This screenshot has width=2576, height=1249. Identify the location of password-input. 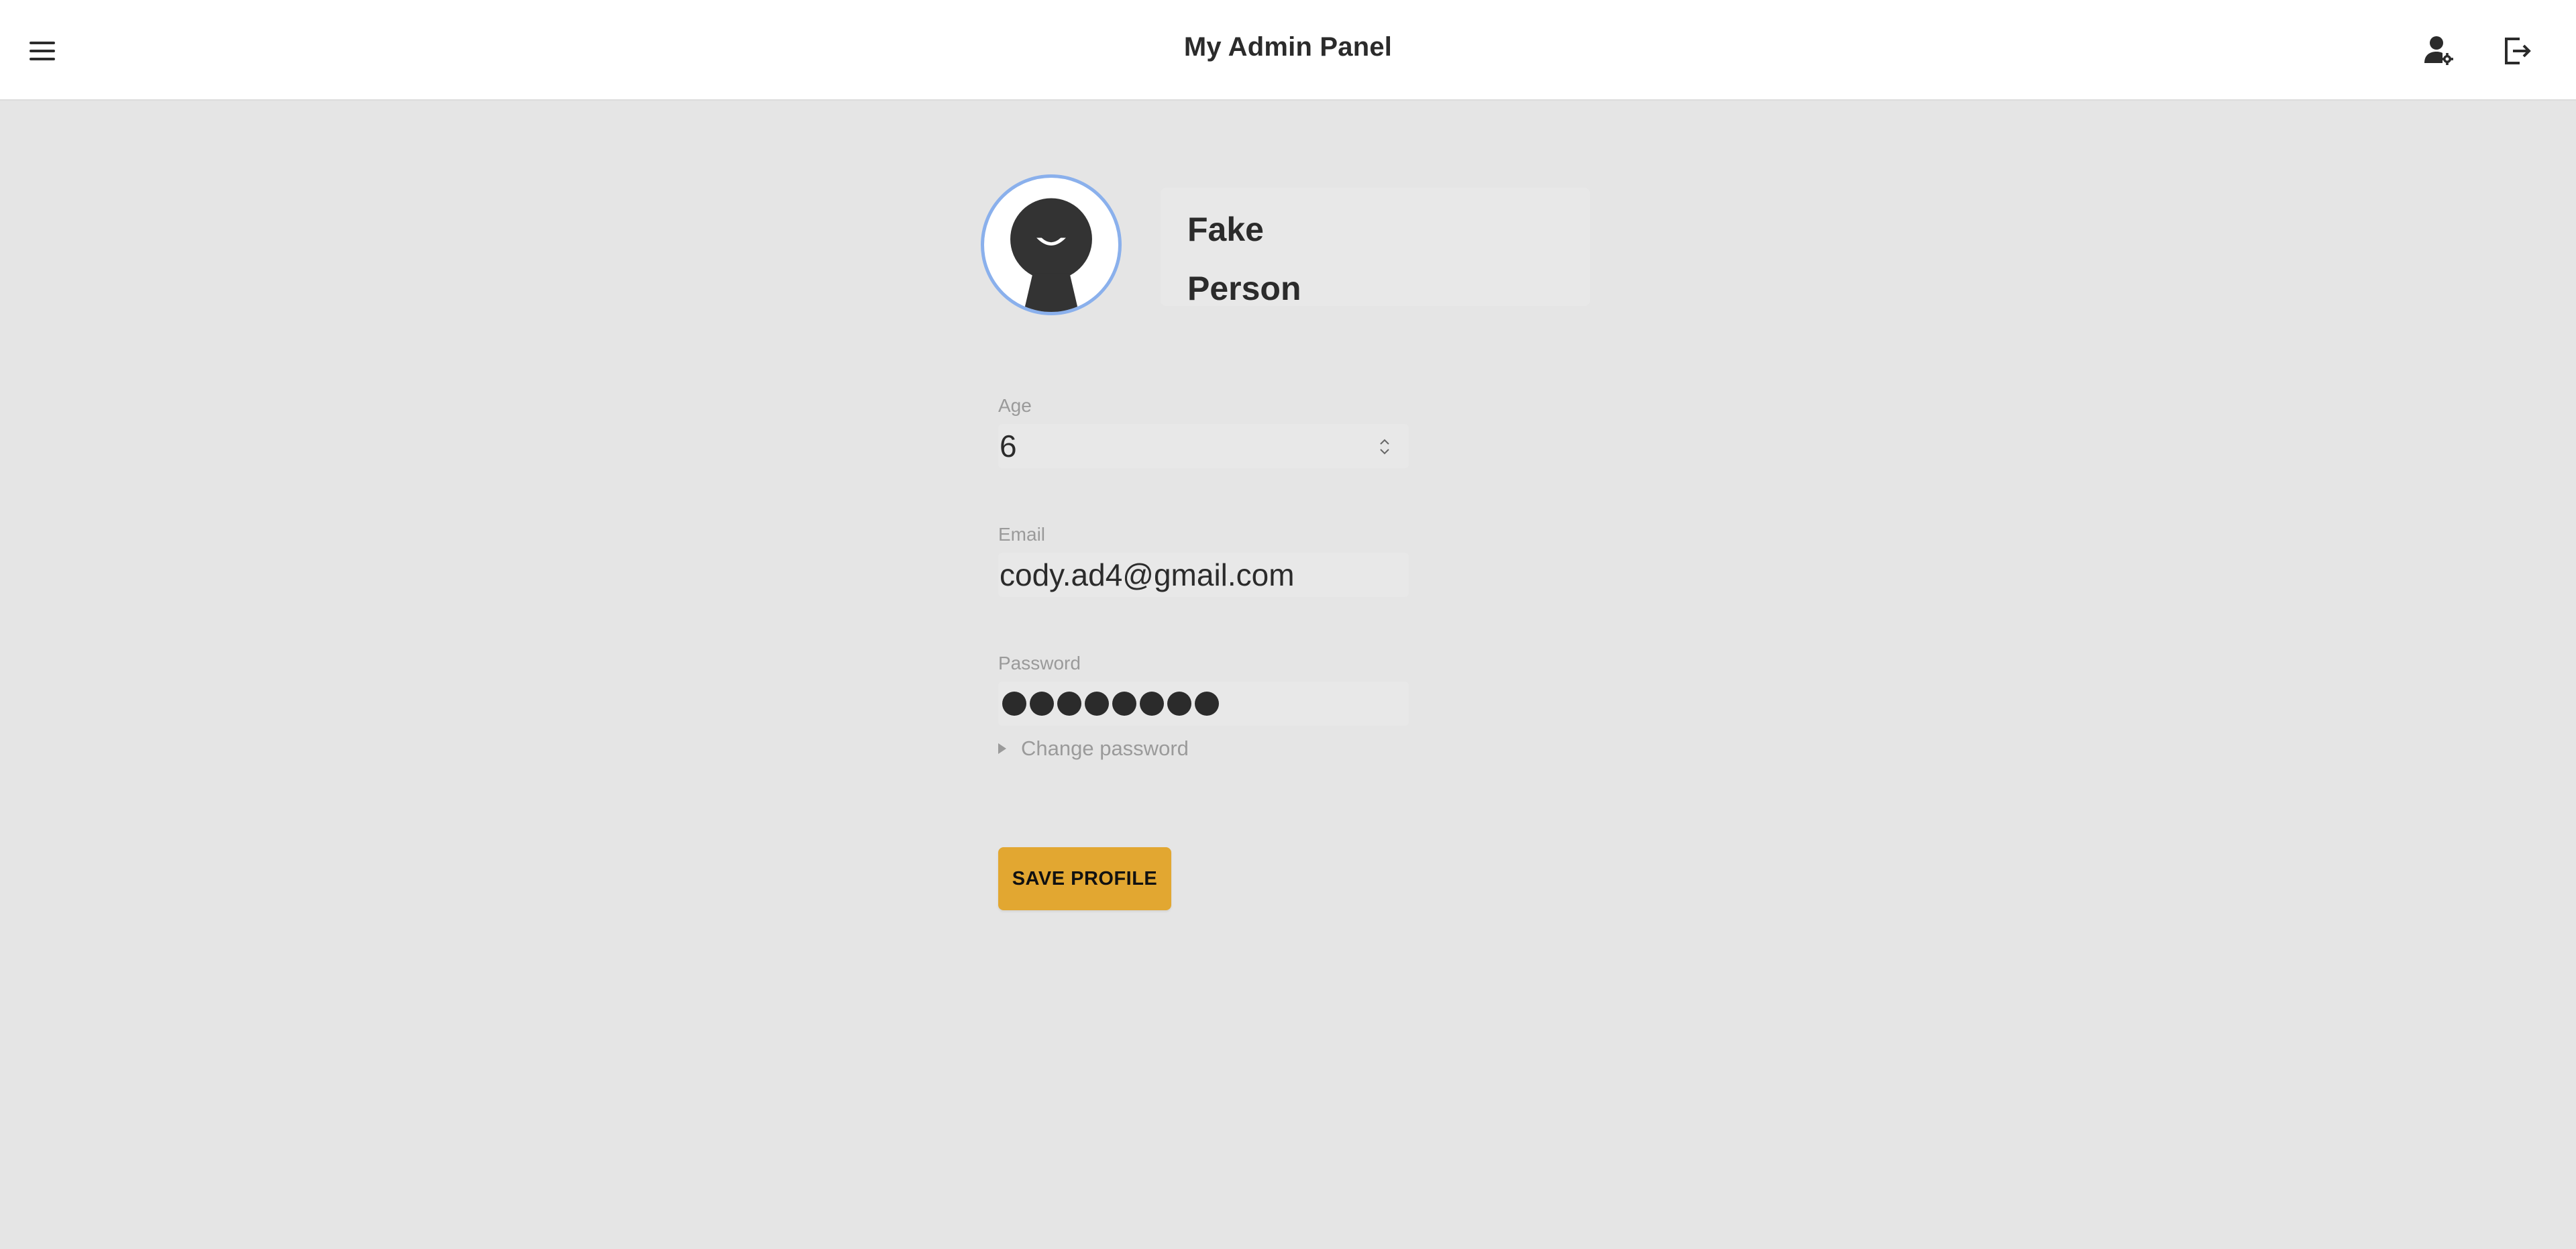
(1203, 704).